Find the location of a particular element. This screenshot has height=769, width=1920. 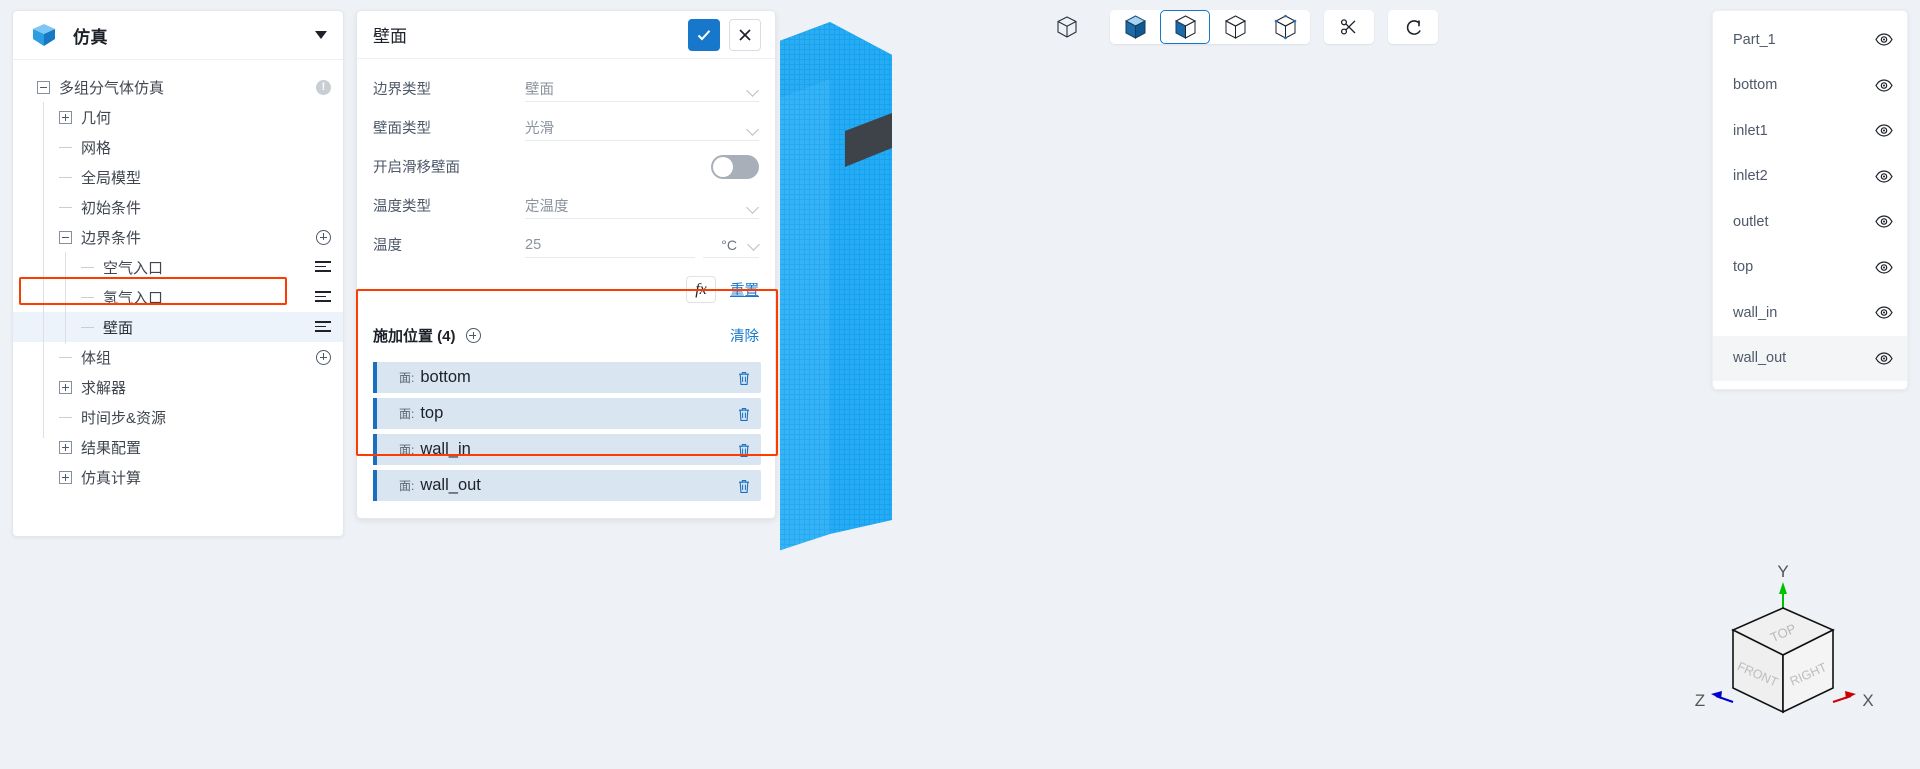

tree-item-5: 边界条件 is located at coordinates (178, 237).